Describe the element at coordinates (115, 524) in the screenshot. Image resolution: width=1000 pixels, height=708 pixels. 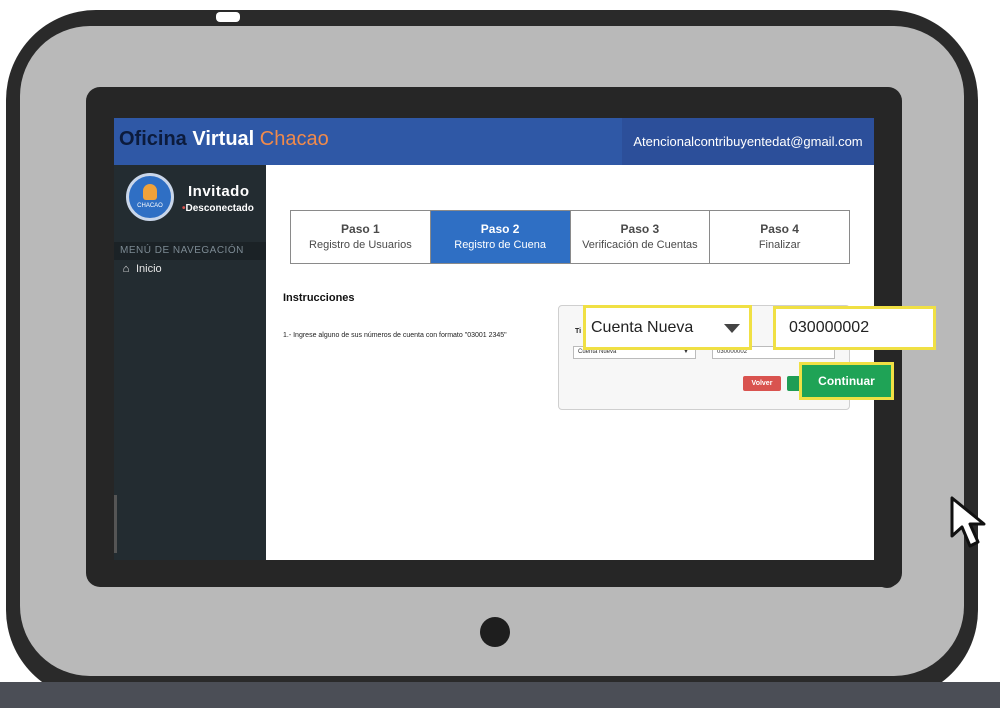
I see `sidebar-divider` at that location.